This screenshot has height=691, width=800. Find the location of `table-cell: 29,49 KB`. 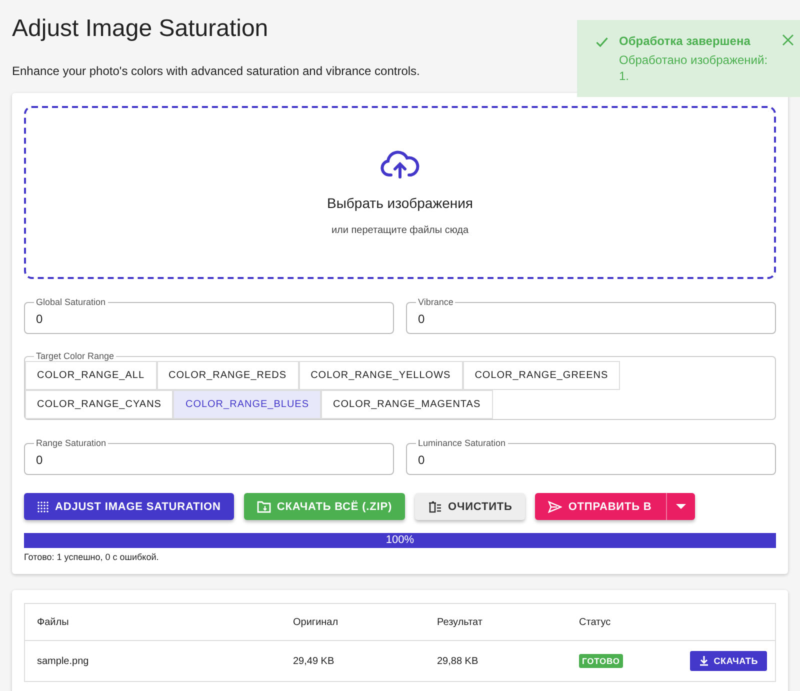

table-cell: 29,49 KB is located at coordinates (353, 661).